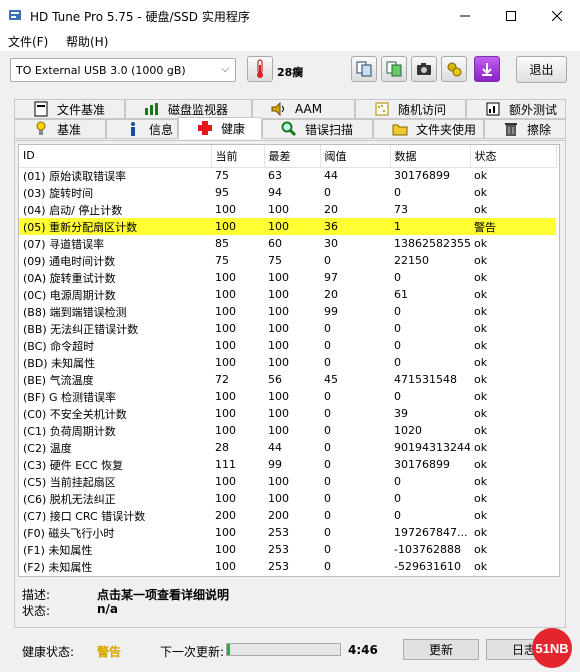 The width and height of the screenshot is (580, 672). I want to click on close-button, so click(557, 15).